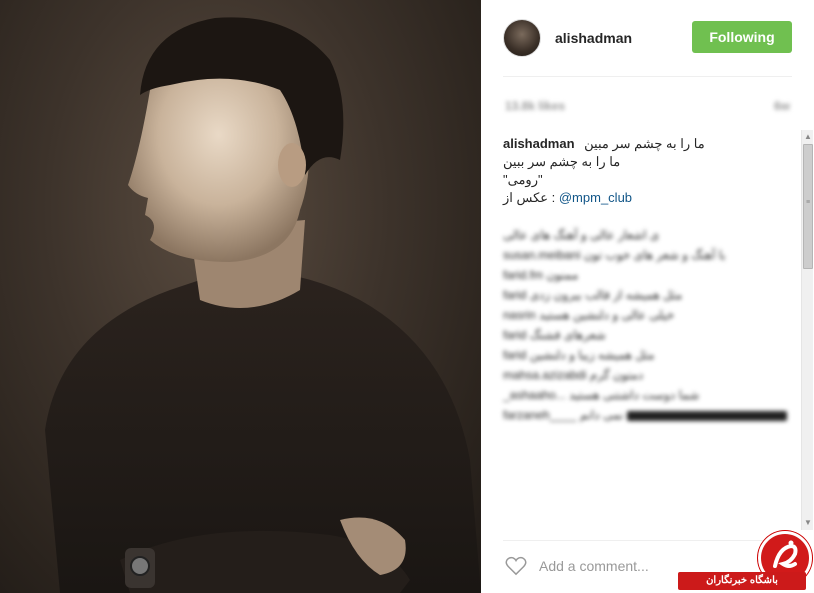  I want to click on grip-icon: ≡, so click(808, 202).